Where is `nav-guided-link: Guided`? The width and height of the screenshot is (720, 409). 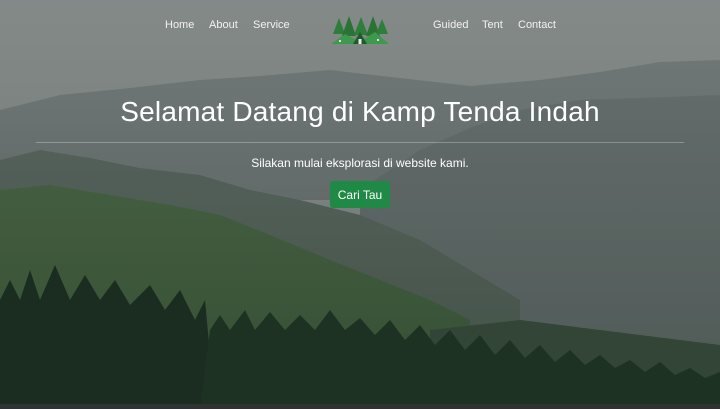
nav-guided-link: Guided is located at coordinates (450, 25).